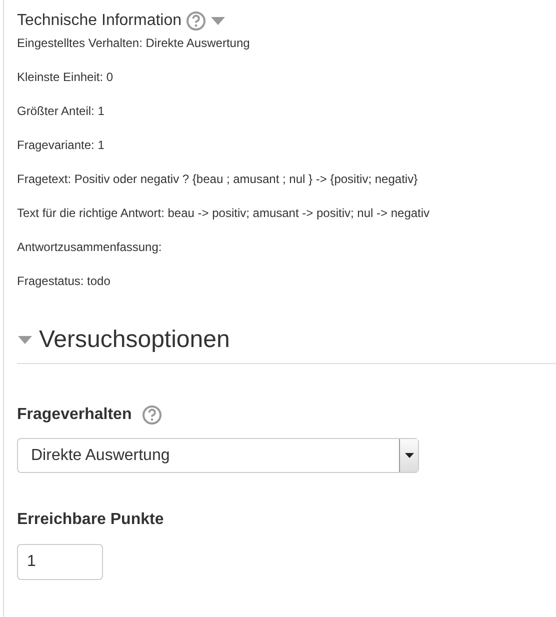  I want to click on section-heading: Versuchsoptionen, so click(134, 340).